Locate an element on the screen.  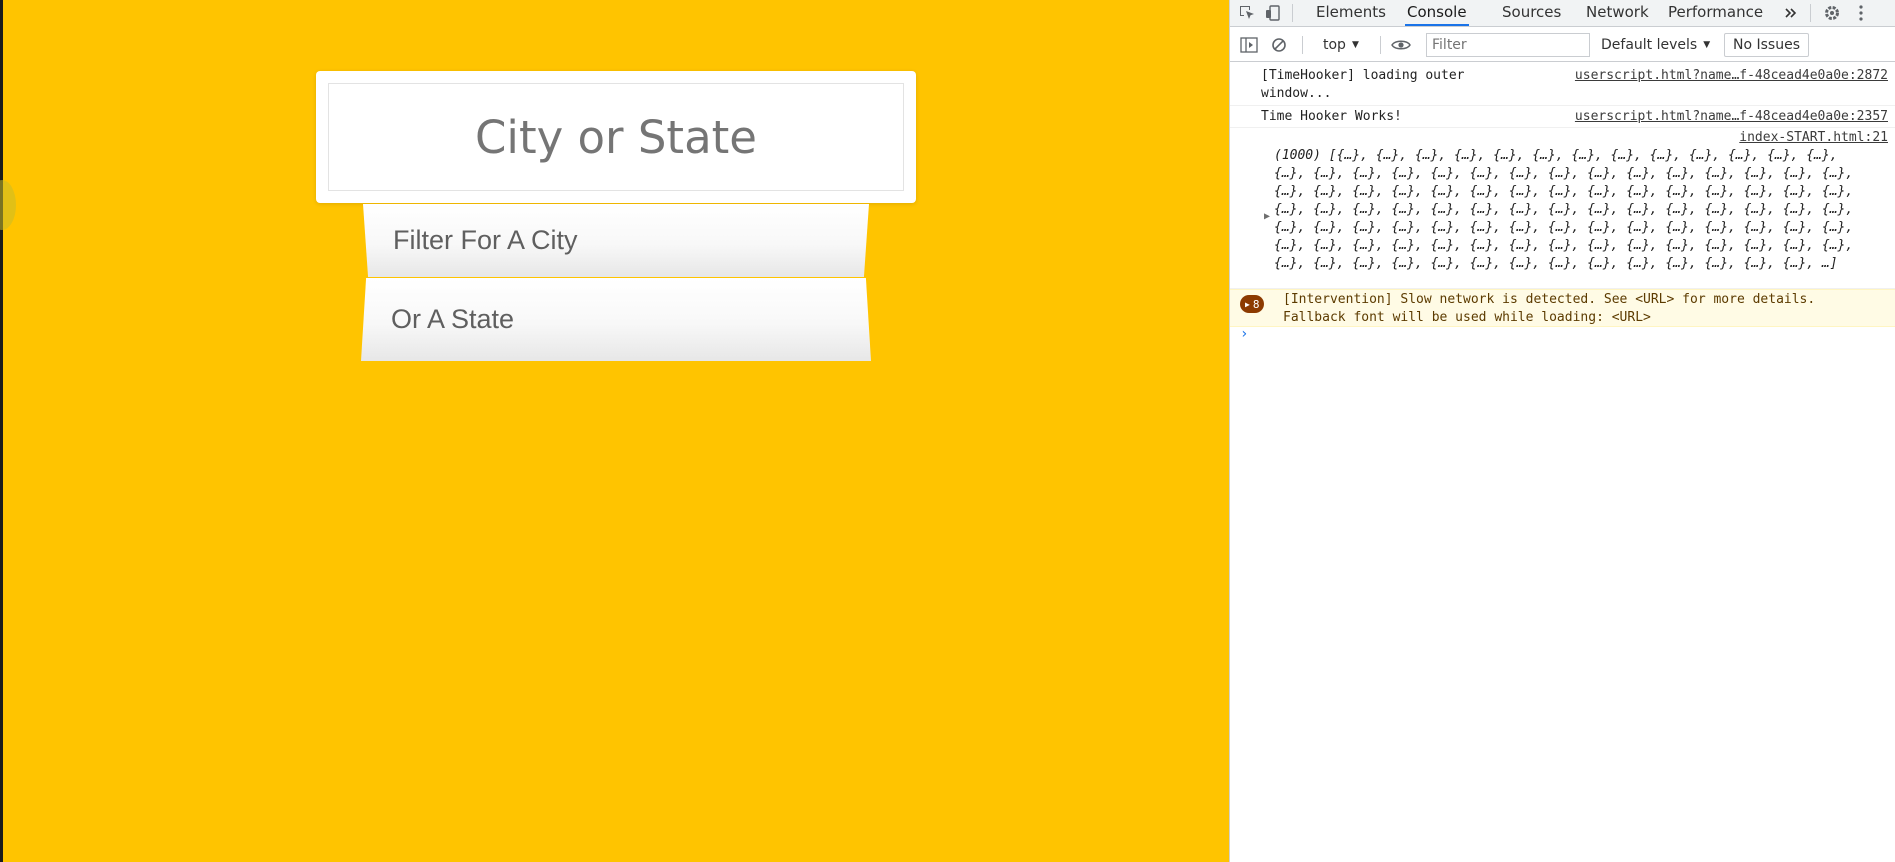
suggestion-item: Or A State is located at coordinates (616, 319).